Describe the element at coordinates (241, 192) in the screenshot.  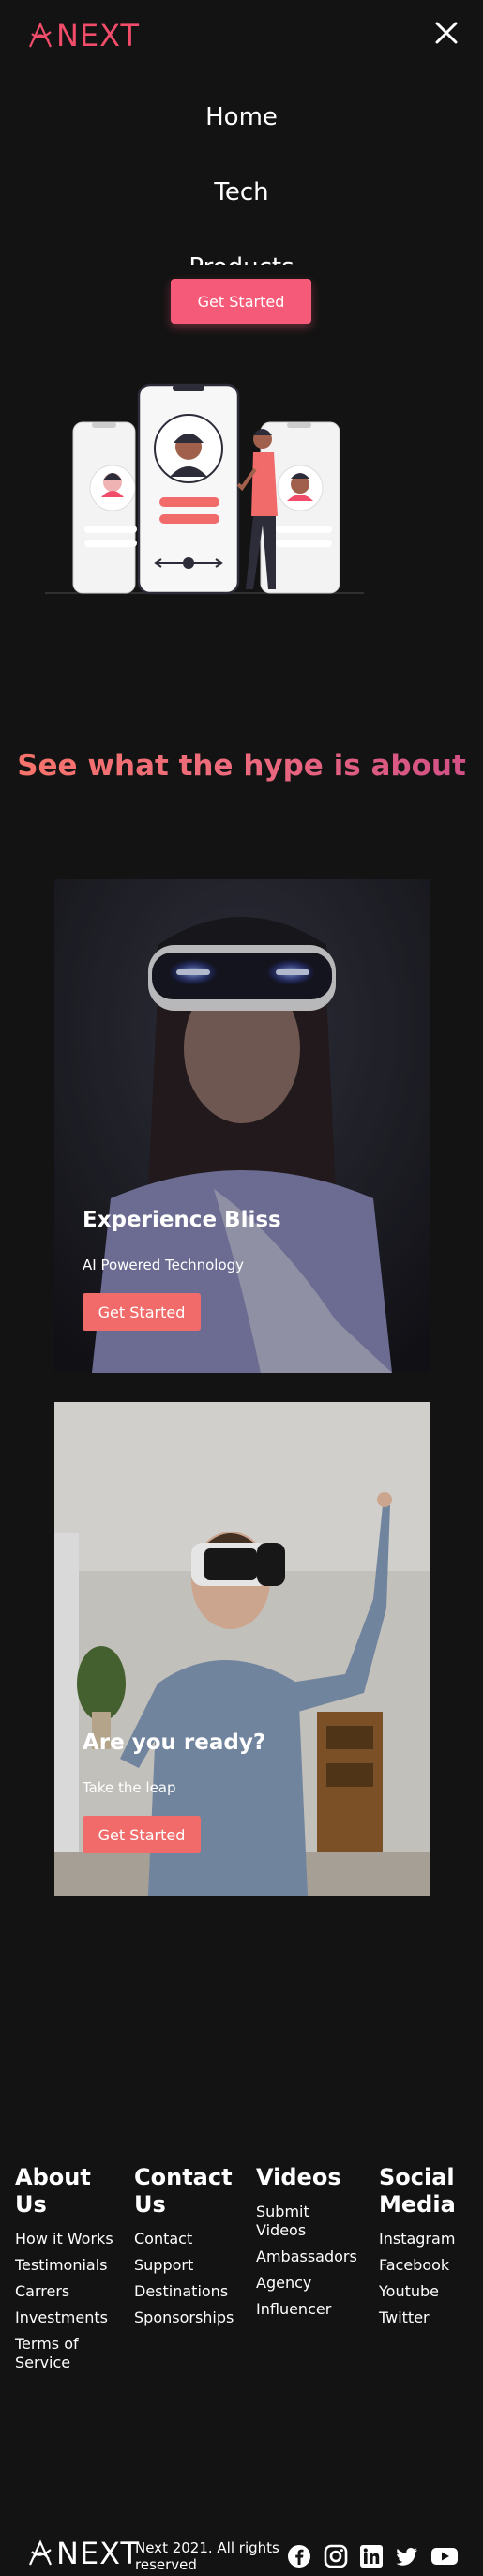
I see `nav-item-tech: Tech` at that location.